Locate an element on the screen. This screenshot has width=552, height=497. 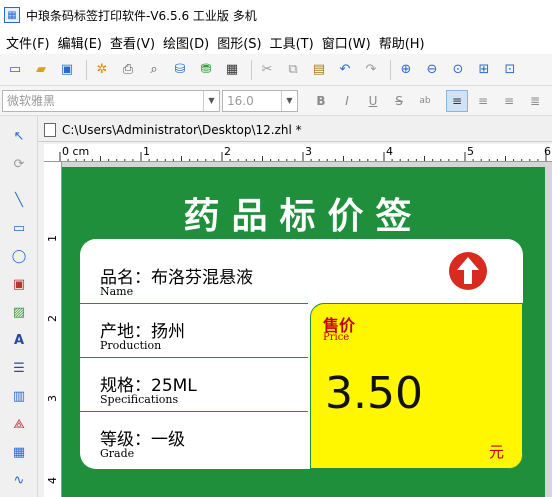
grid-icon: ▦ is located at coordinates (232, 70).